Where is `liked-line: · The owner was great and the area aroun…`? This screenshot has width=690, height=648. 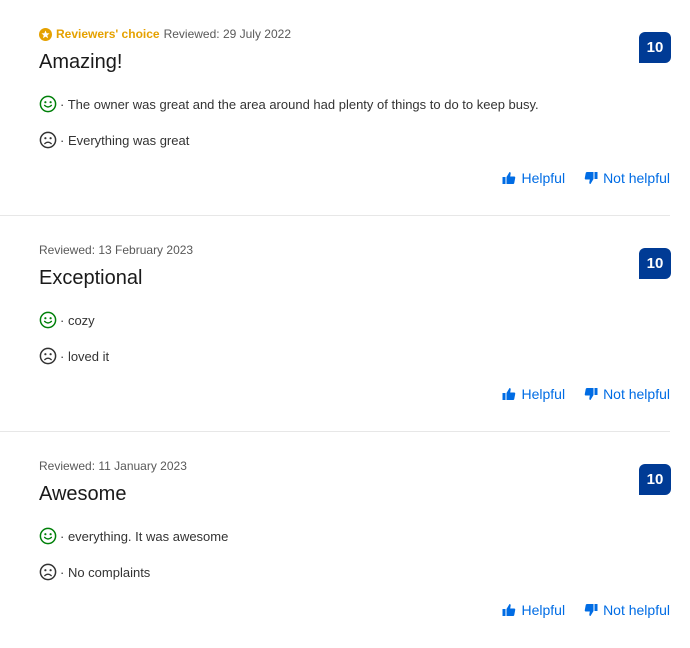 liked-line: · The owner was great and the area aroun… is located at coordinates (289, 104).